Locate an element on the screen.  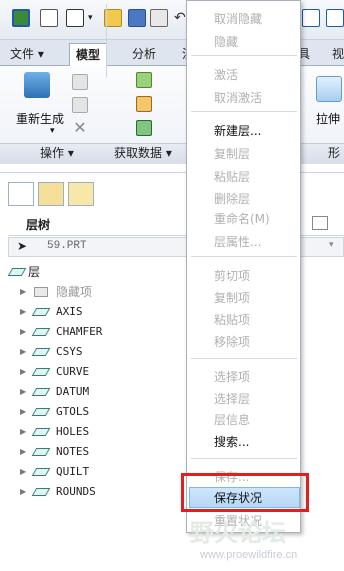
model-tree-tab-icon is located at coordinates (21, 194).